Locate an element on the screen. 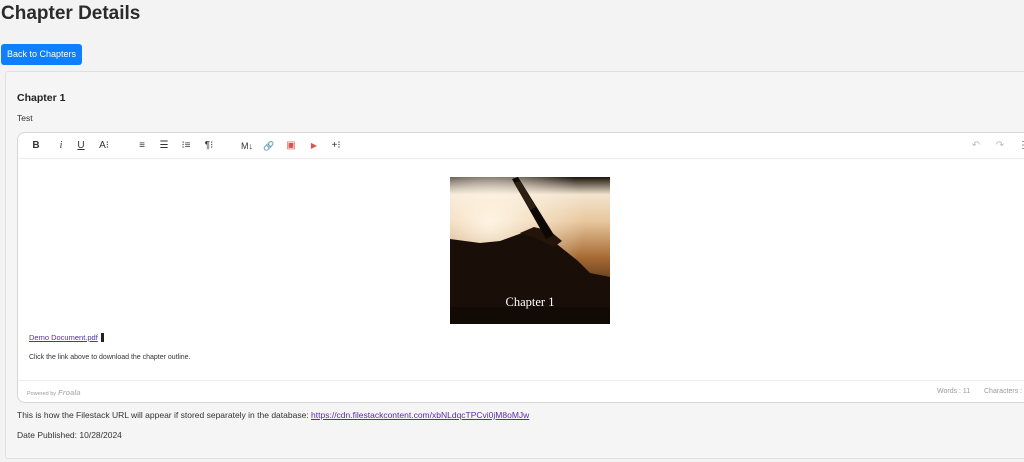 The height and width of the screenshot is (462, 1024). paragraph-style-button: ¶⁝ is located at coordinates (209, 146).